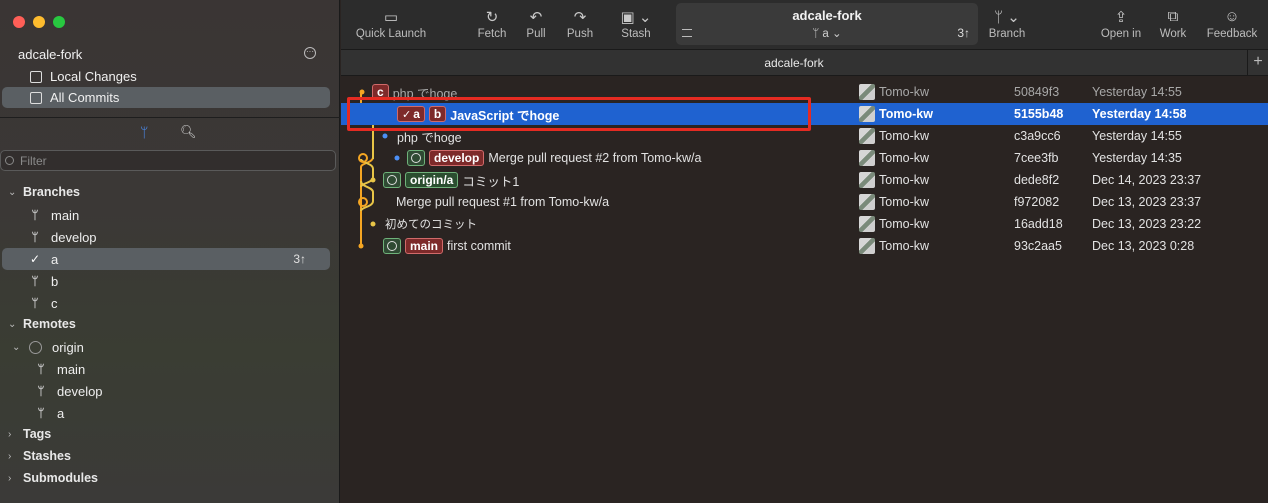 Image resolution: width=1268 pixels, height=503 pixels. I want to click on work-button: ⧉ Work, so click(1173, 24).